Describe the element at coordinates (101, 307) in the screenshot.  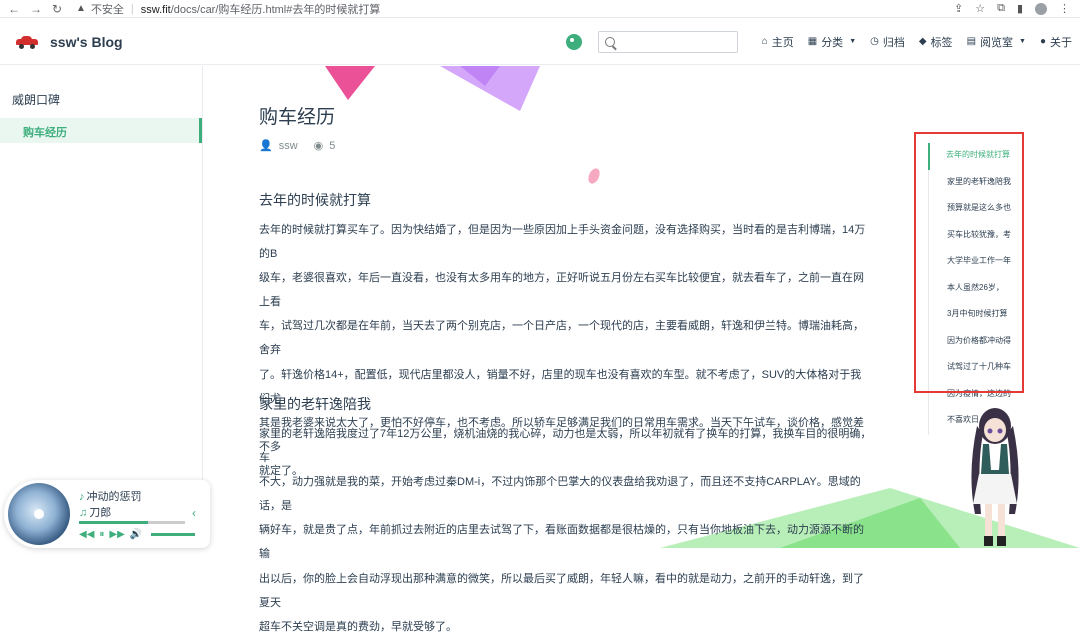
I see `sidebar: 威朗口碑 购车经历` at that location.